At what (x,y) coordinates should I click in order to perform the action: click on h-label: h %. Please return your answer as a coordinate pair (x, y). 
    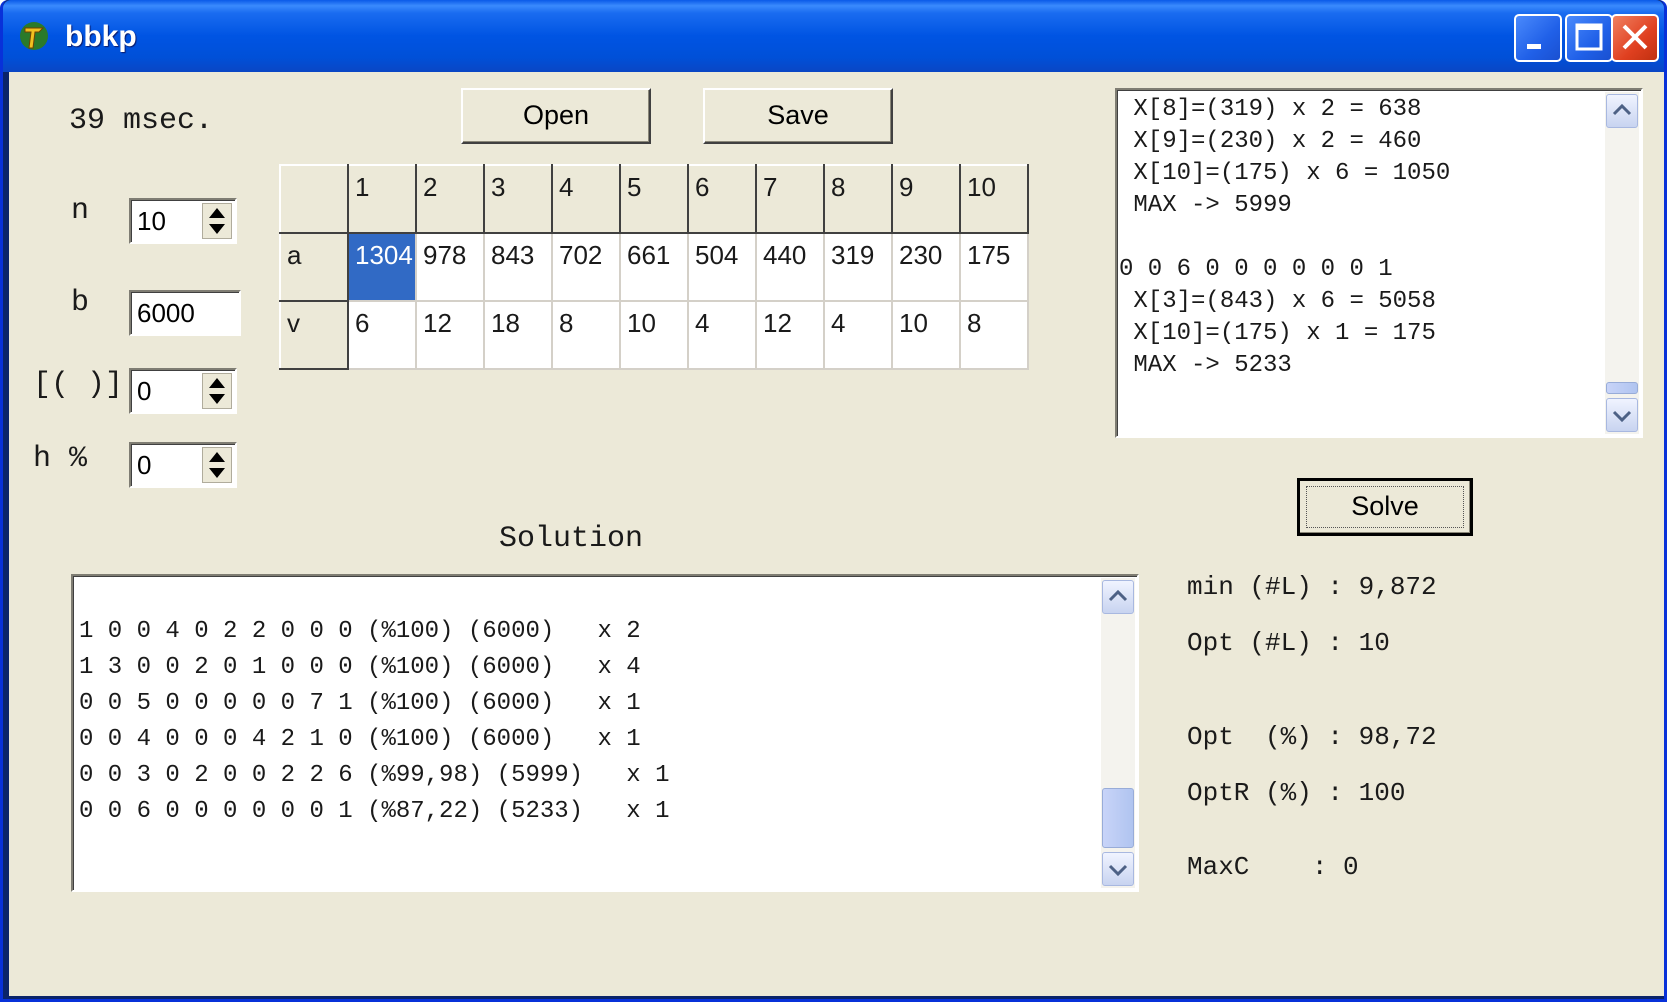
    Looking at the image, I should click on (60, 459).